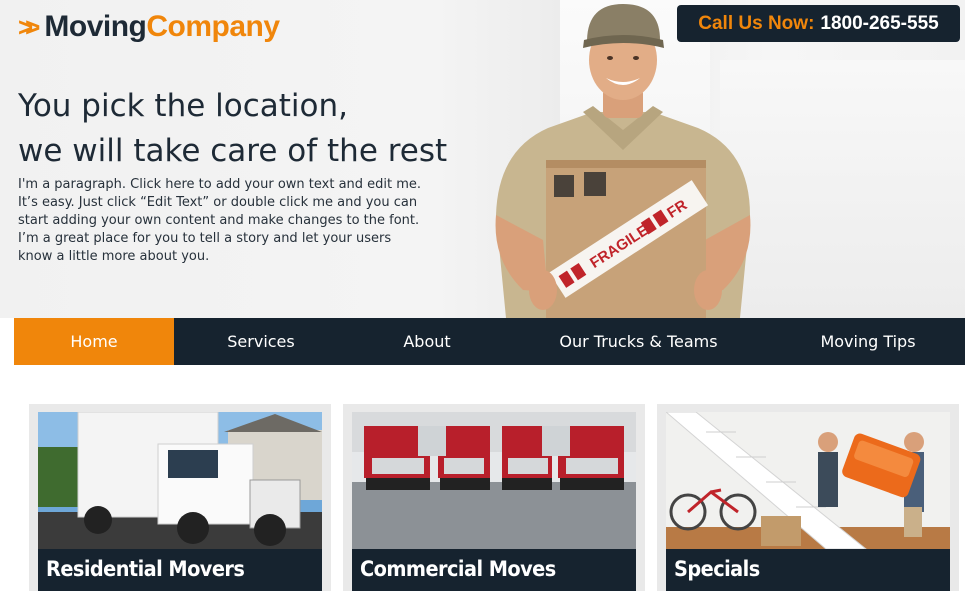 This screenshot has height=591, width=965. What do you see at coordinates (145, 569) in the screenshot?
I see `card-title: Residential Movers` at bounding box center [145, 569].